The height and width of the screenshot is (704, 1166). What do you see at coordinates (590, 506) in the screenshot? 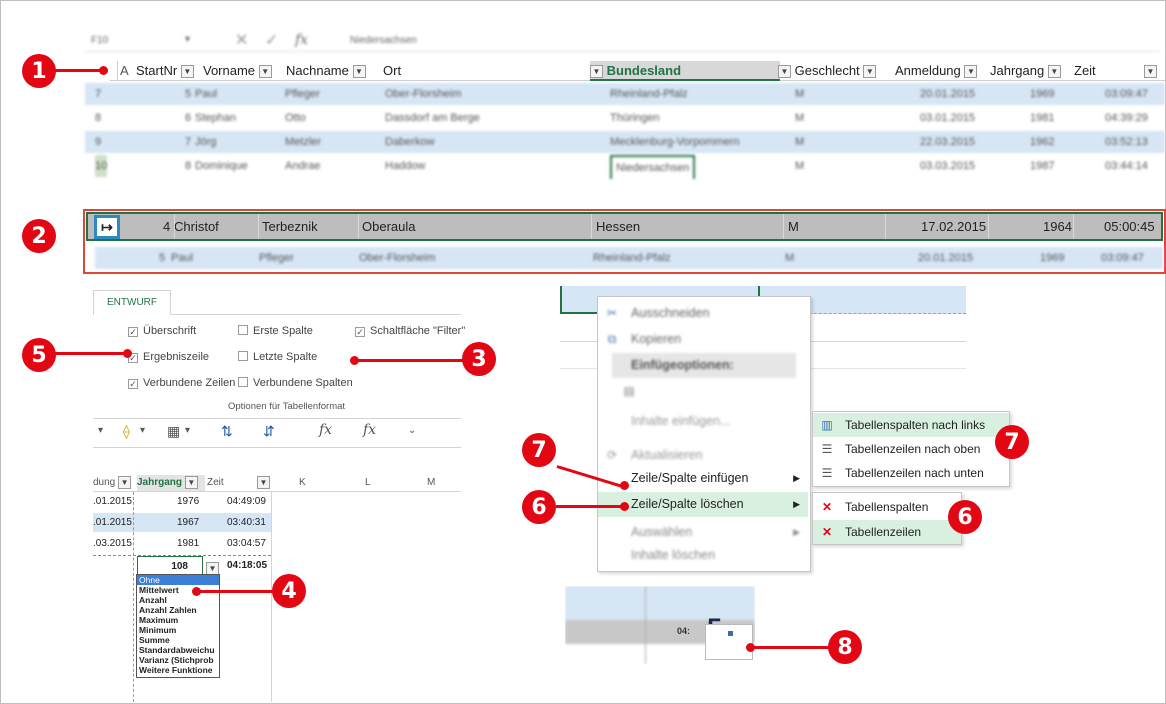
I see `callout-line` at bounding box center [590, 506].